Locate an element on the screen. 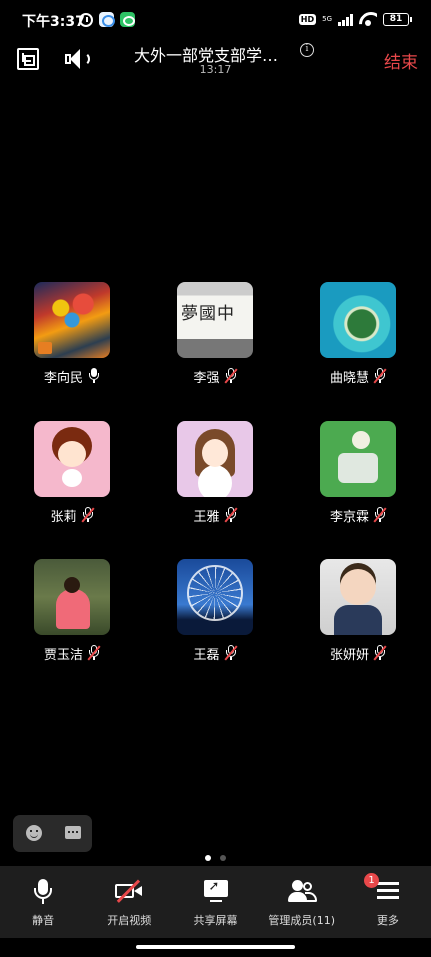 The image size is (431, 957). participant-name: 张妍妍 is located at coordinates (349, 655).